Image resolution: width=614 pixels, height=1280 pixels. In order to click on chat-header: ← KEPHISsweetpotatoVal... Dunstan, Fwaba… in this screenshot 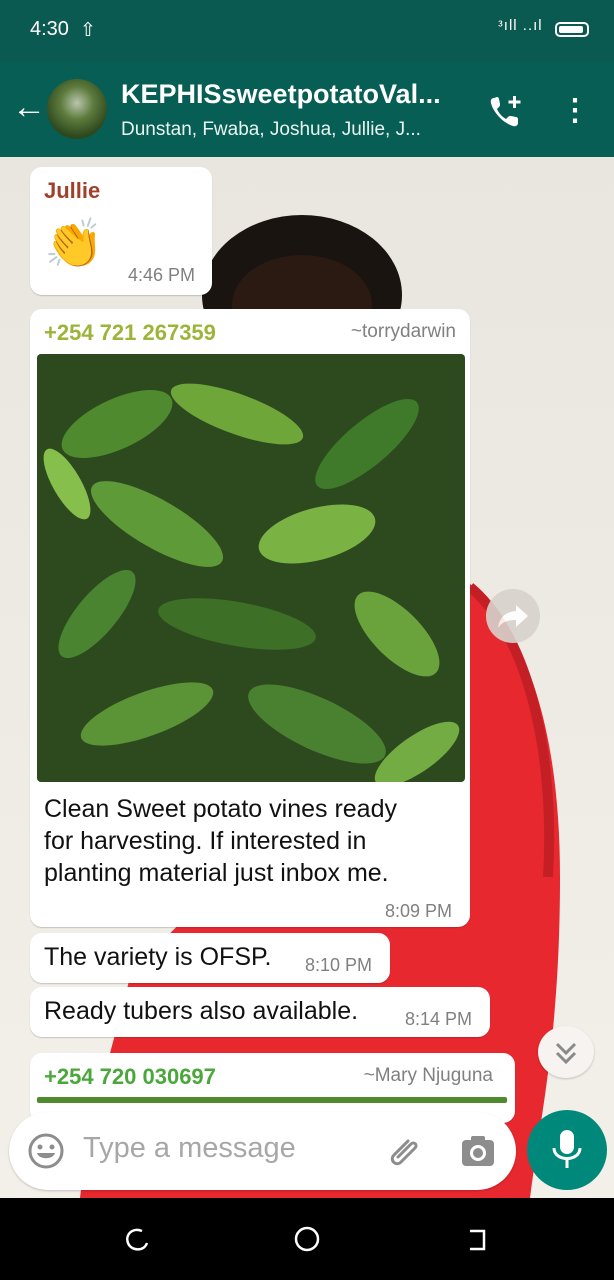, I will do `click(307, 109)`.